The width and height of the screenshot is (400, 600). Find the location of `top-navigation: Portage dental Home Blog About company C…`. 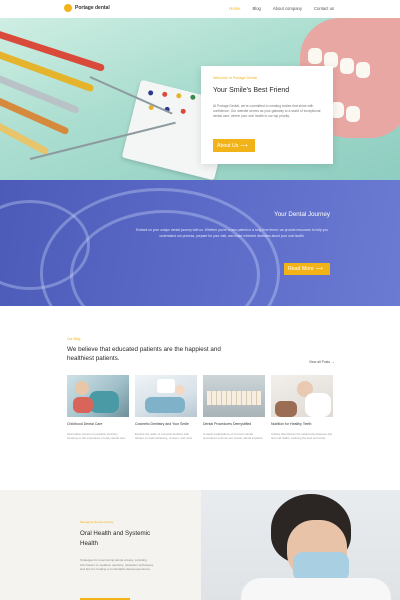

top-navigation: Portage dental Home Blog About company C… is located at coordinates (200, 9).